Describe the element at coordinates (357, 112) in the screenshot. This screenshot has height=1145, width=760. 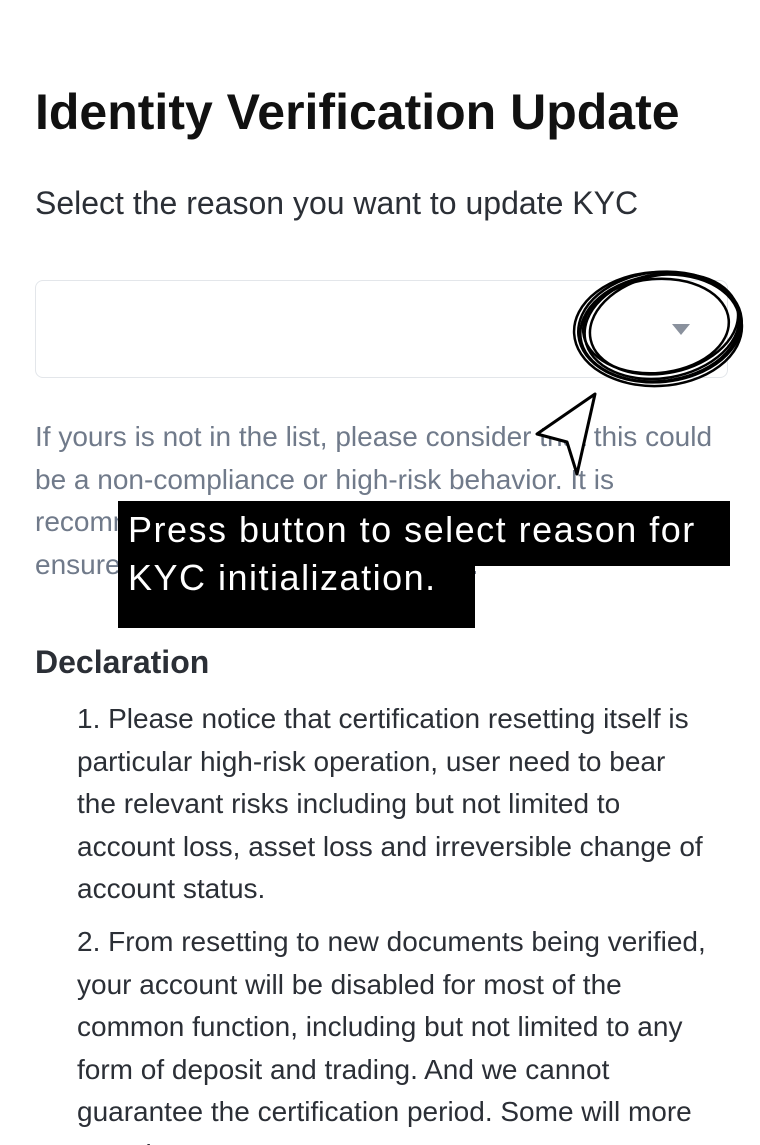
I see `page-title: Identity Verification Update` at that location.